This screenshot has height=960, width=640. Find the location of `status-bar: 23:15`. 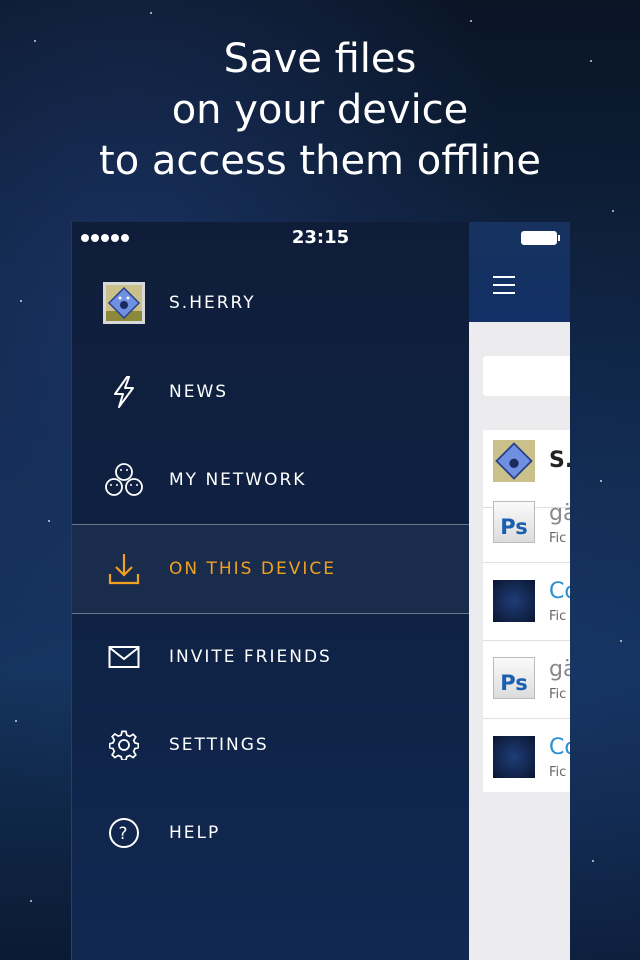

status-bar: 23:15 is located at coordinates (320, 238).